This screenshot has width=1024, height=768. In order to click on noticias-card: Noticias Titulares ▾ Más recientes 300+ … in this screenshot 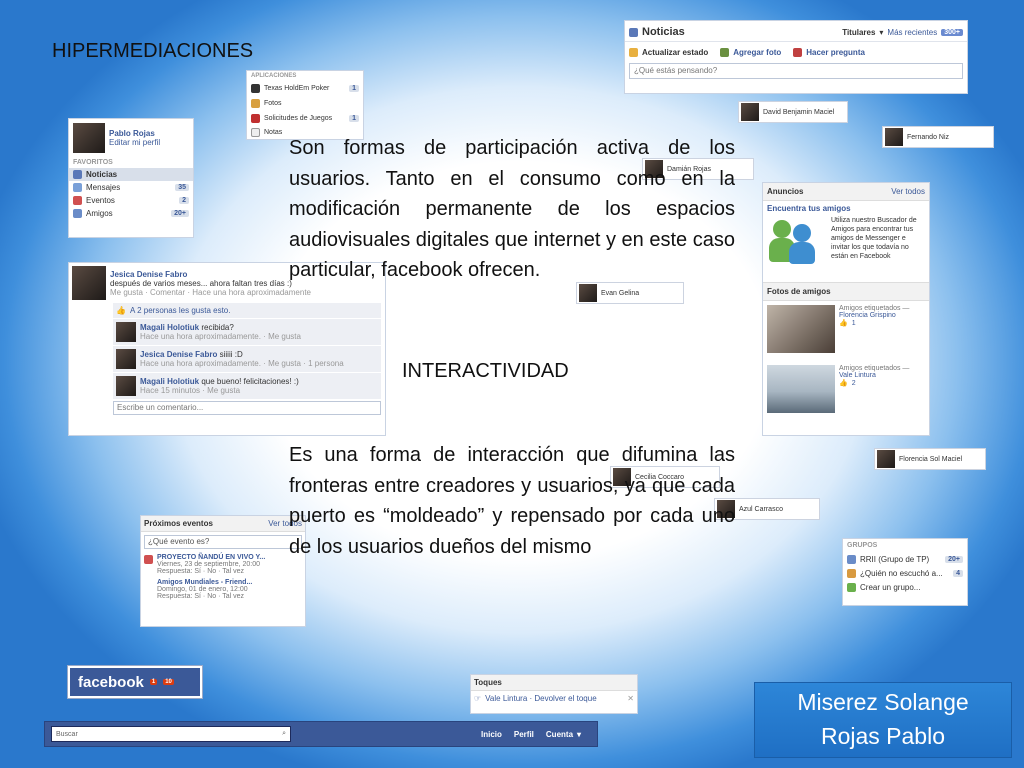, I will do `click(796, 57)`.